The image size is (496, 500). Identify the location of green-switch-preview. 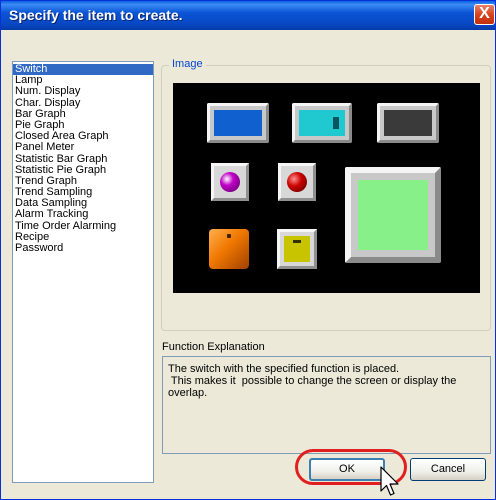
(393, 215).